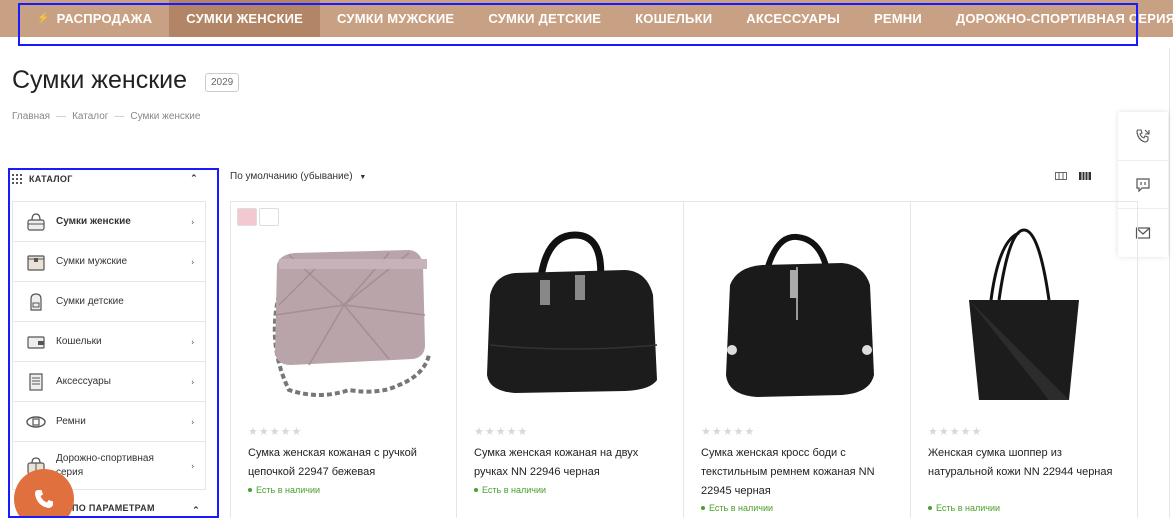  Describe the element at coordinates (363, 177) in the screenshot. I see `caret-down-icon: ▼` at that location.